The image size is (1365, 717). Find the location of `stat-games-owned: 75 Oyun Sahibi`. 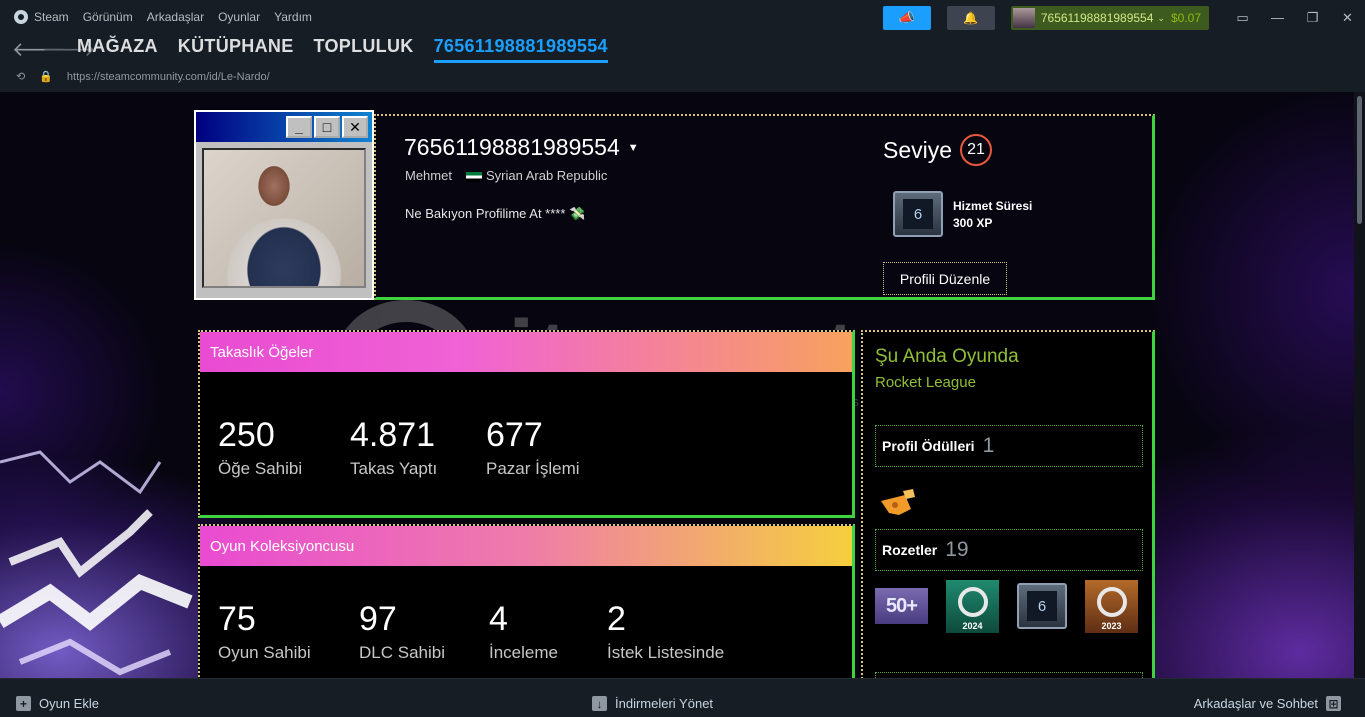

stat-games-owned: 75 Oyun Sahibi is located at coordinates (288, 631).